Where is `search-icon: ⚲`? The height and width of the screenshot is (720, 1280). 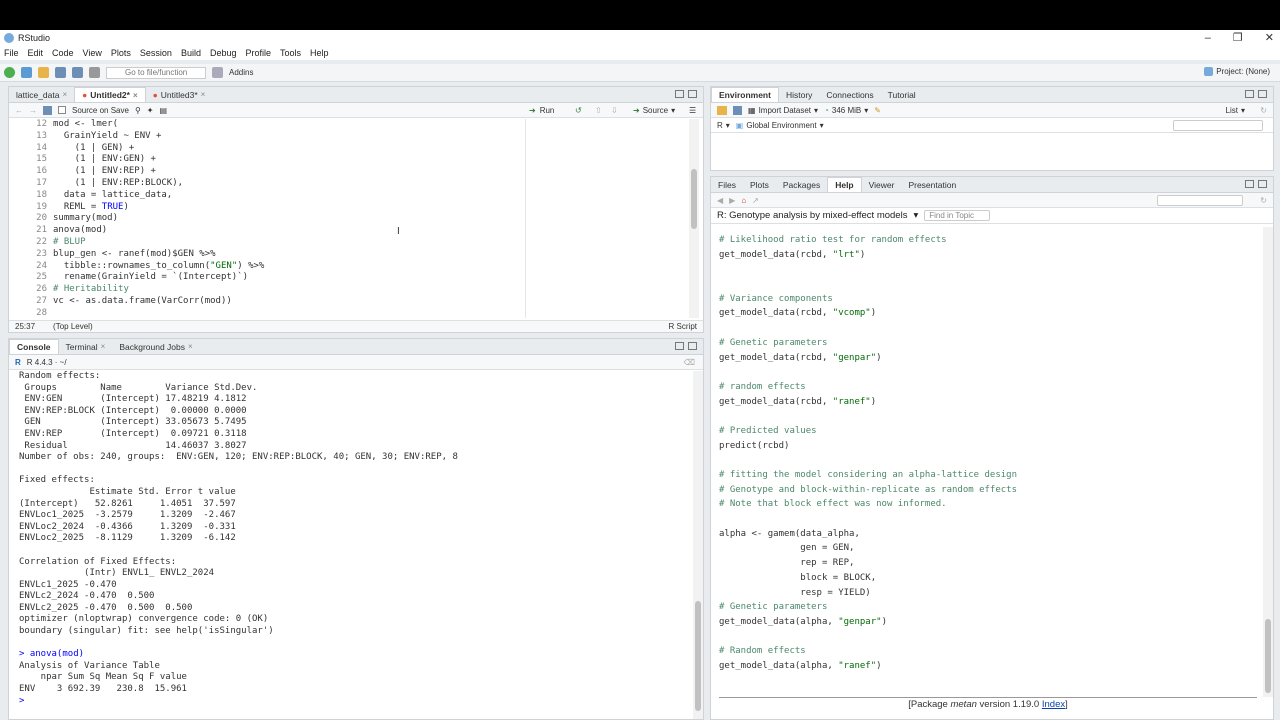
search-icon: ⚲ is located at coordinates (138, 110).